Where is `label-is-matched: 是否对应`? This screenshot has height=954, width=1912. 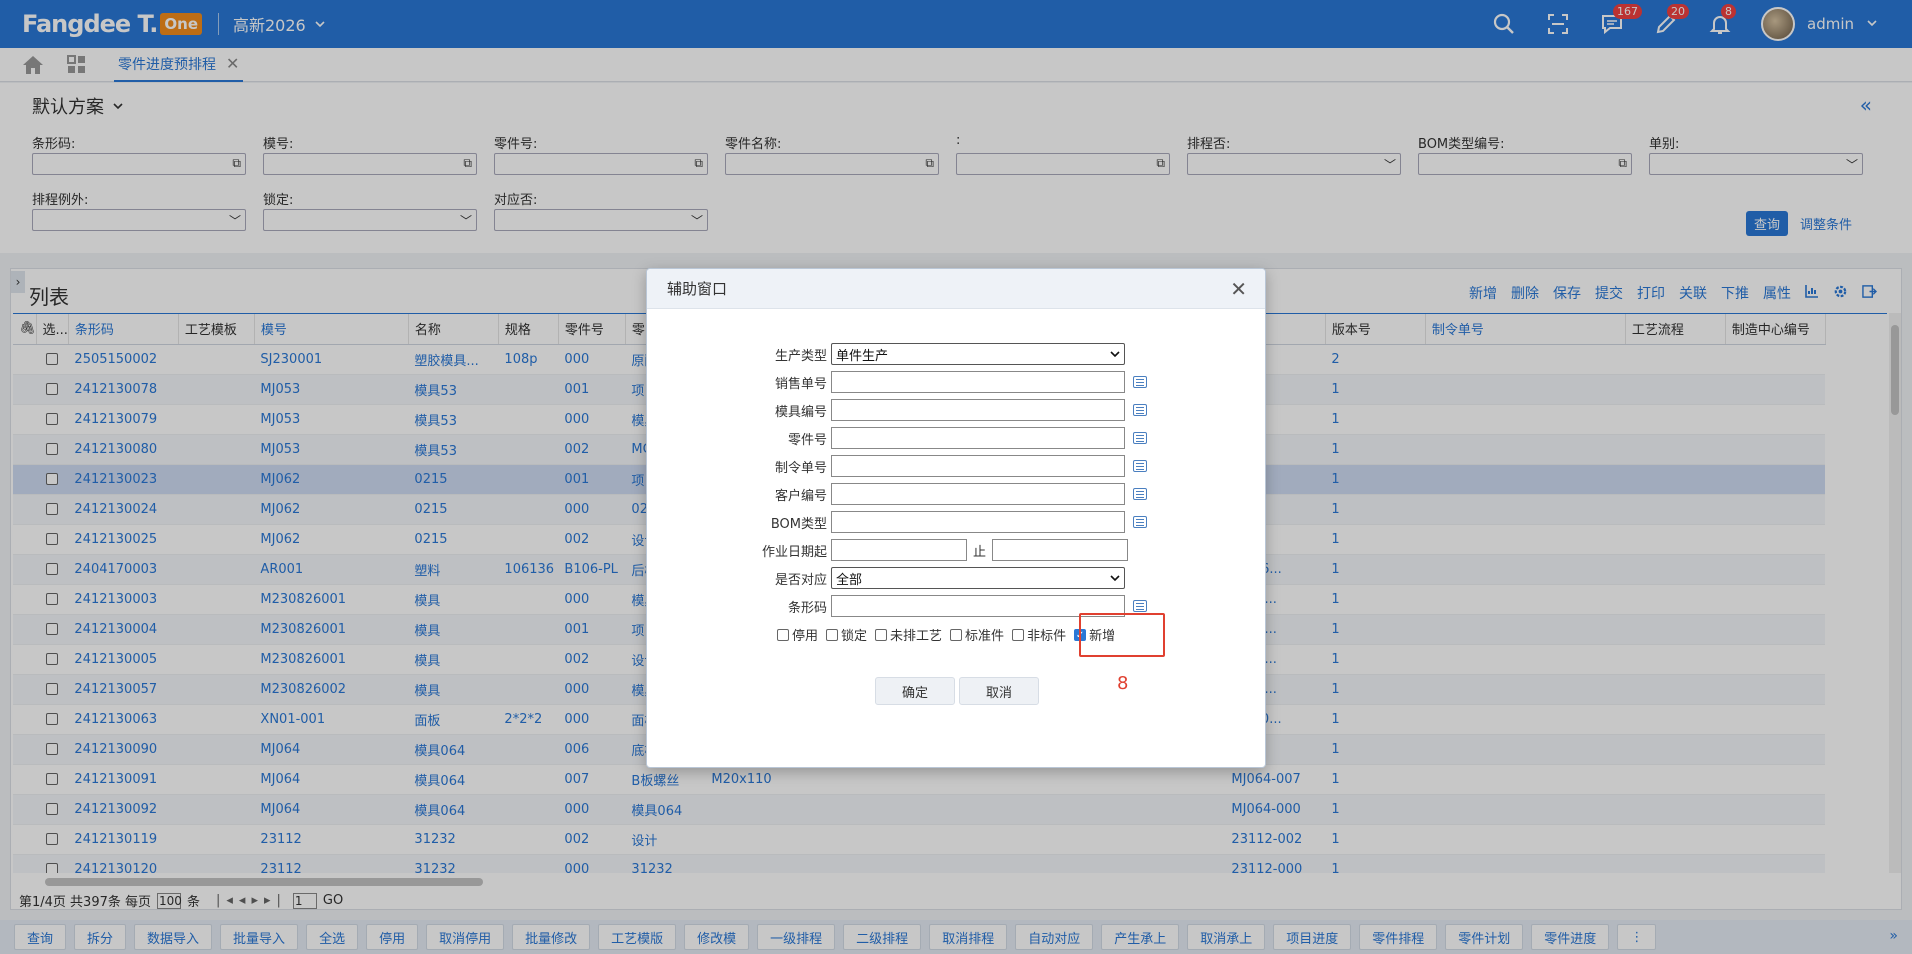 label-is-matched: 是否对应 is located at coordinates (800, 580).